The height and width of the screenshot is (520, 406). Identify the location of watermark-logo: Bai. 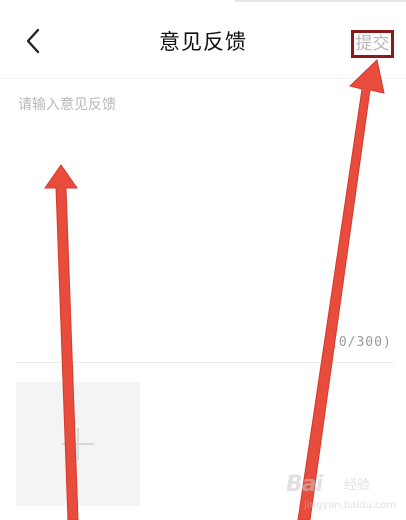
(304, 484).